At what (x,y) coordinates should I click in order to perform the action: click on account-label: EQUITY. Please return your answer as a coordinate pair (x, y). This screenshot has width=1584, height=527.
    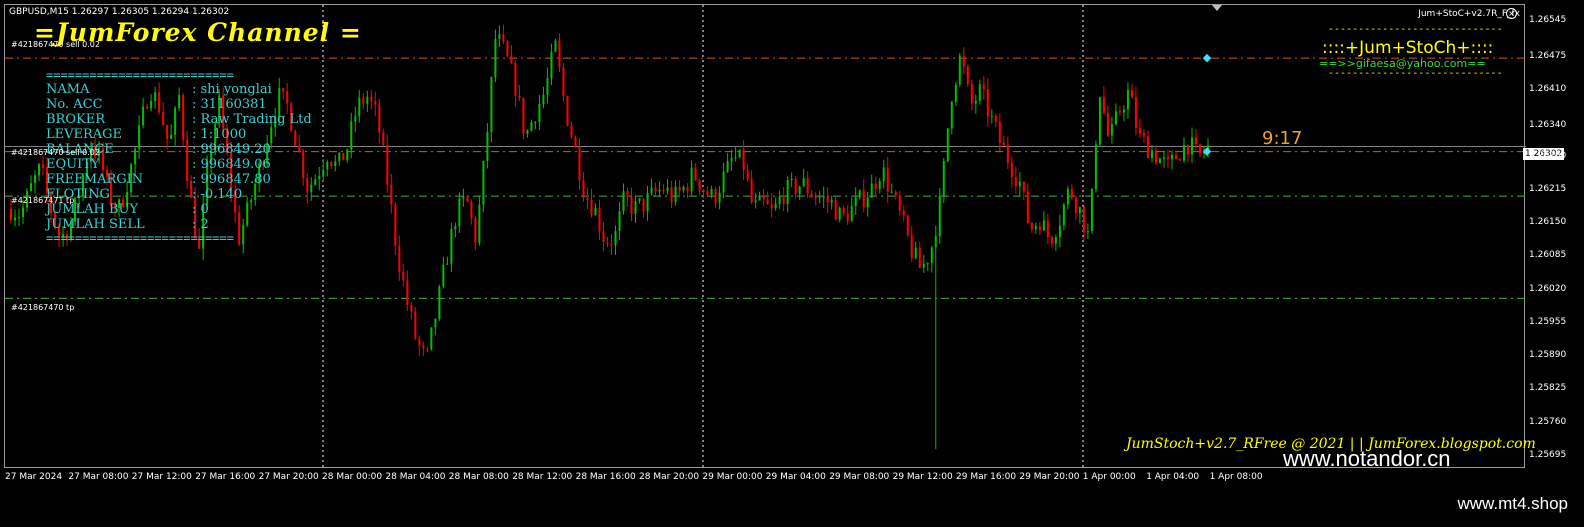
    Looking at the image, I should click on (73, 164).